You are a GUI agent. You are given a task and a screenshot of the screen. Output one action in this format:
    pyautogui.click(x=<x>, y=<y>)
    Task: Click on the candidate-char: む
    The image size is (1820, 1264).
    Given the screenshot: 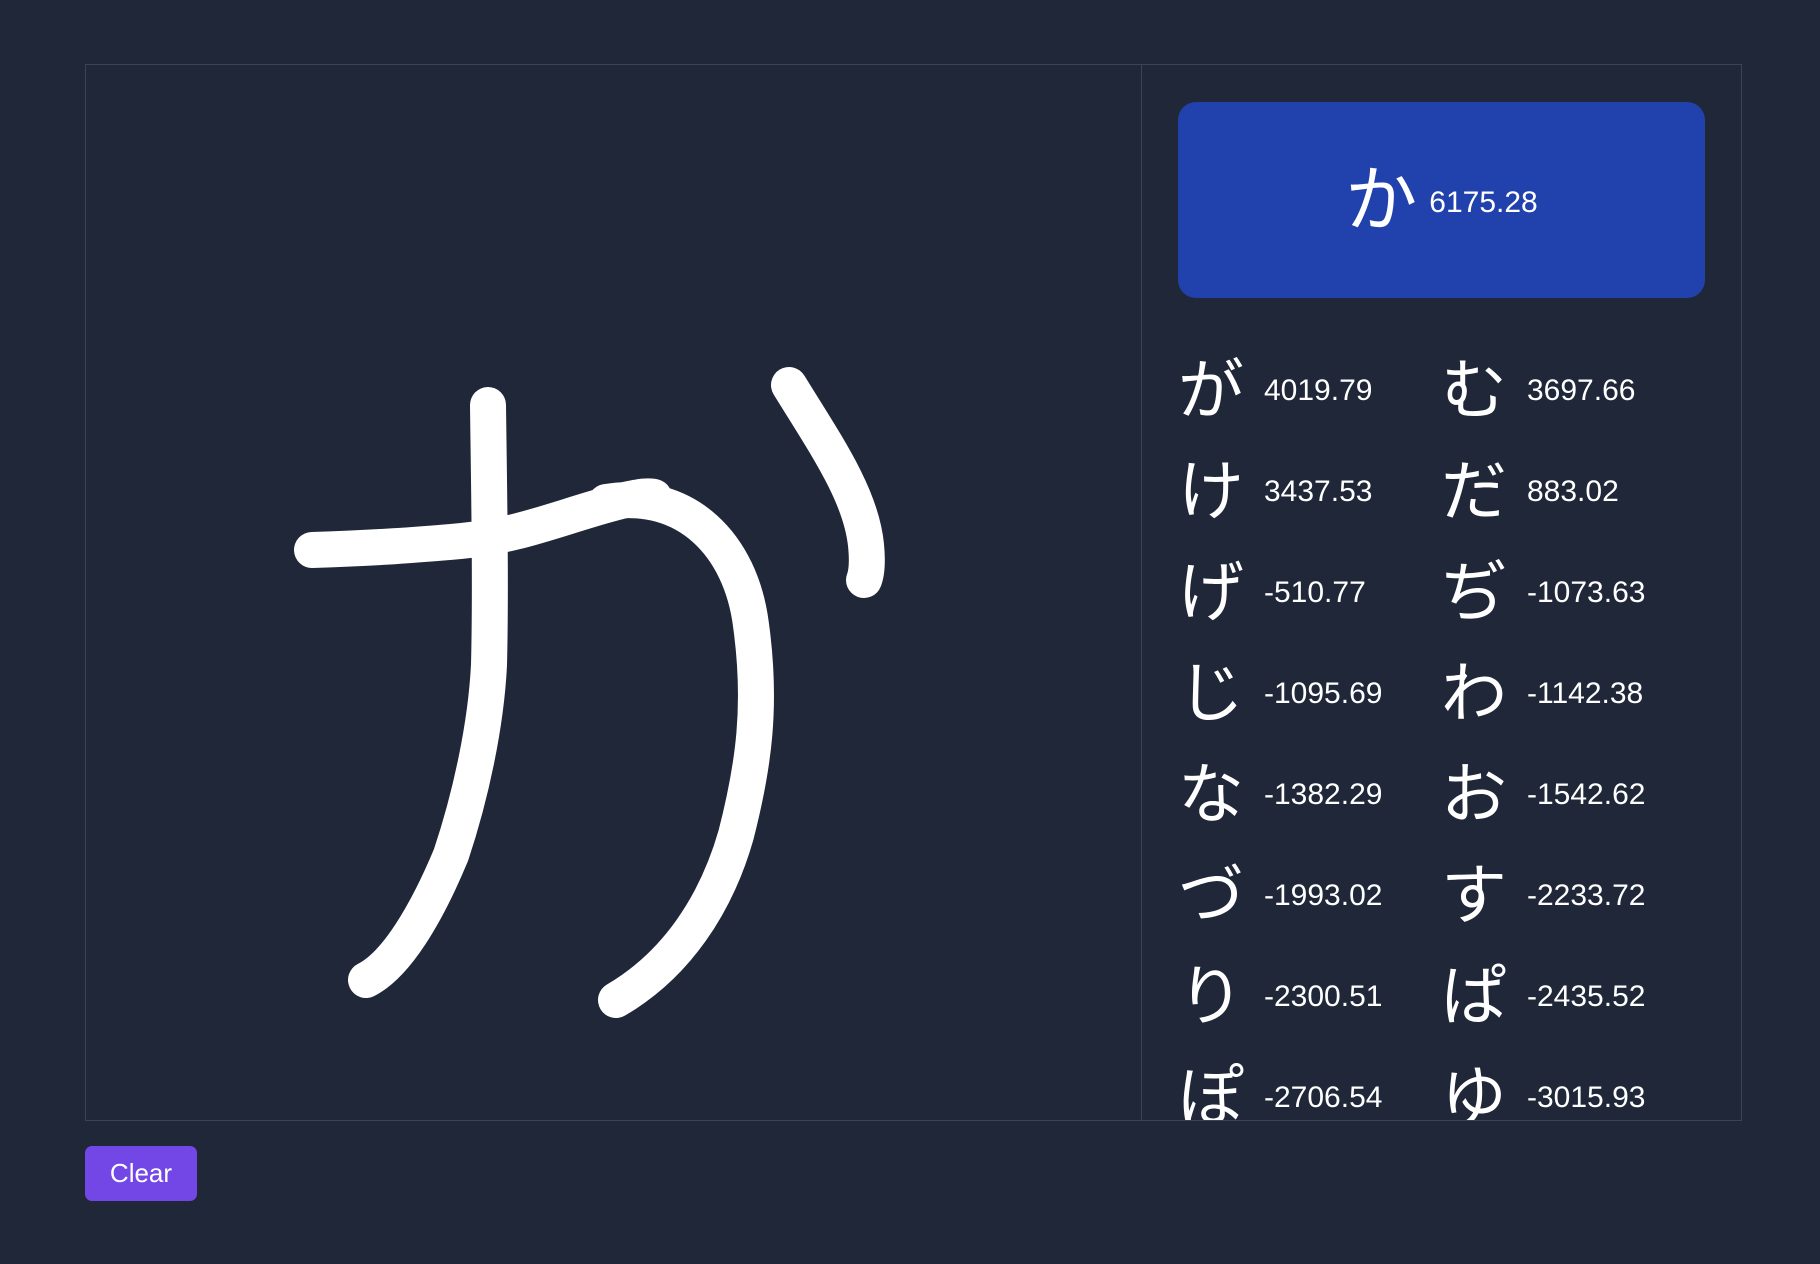 What is the action you would take?
    pyautogui.click(x=1474, y=390)
    